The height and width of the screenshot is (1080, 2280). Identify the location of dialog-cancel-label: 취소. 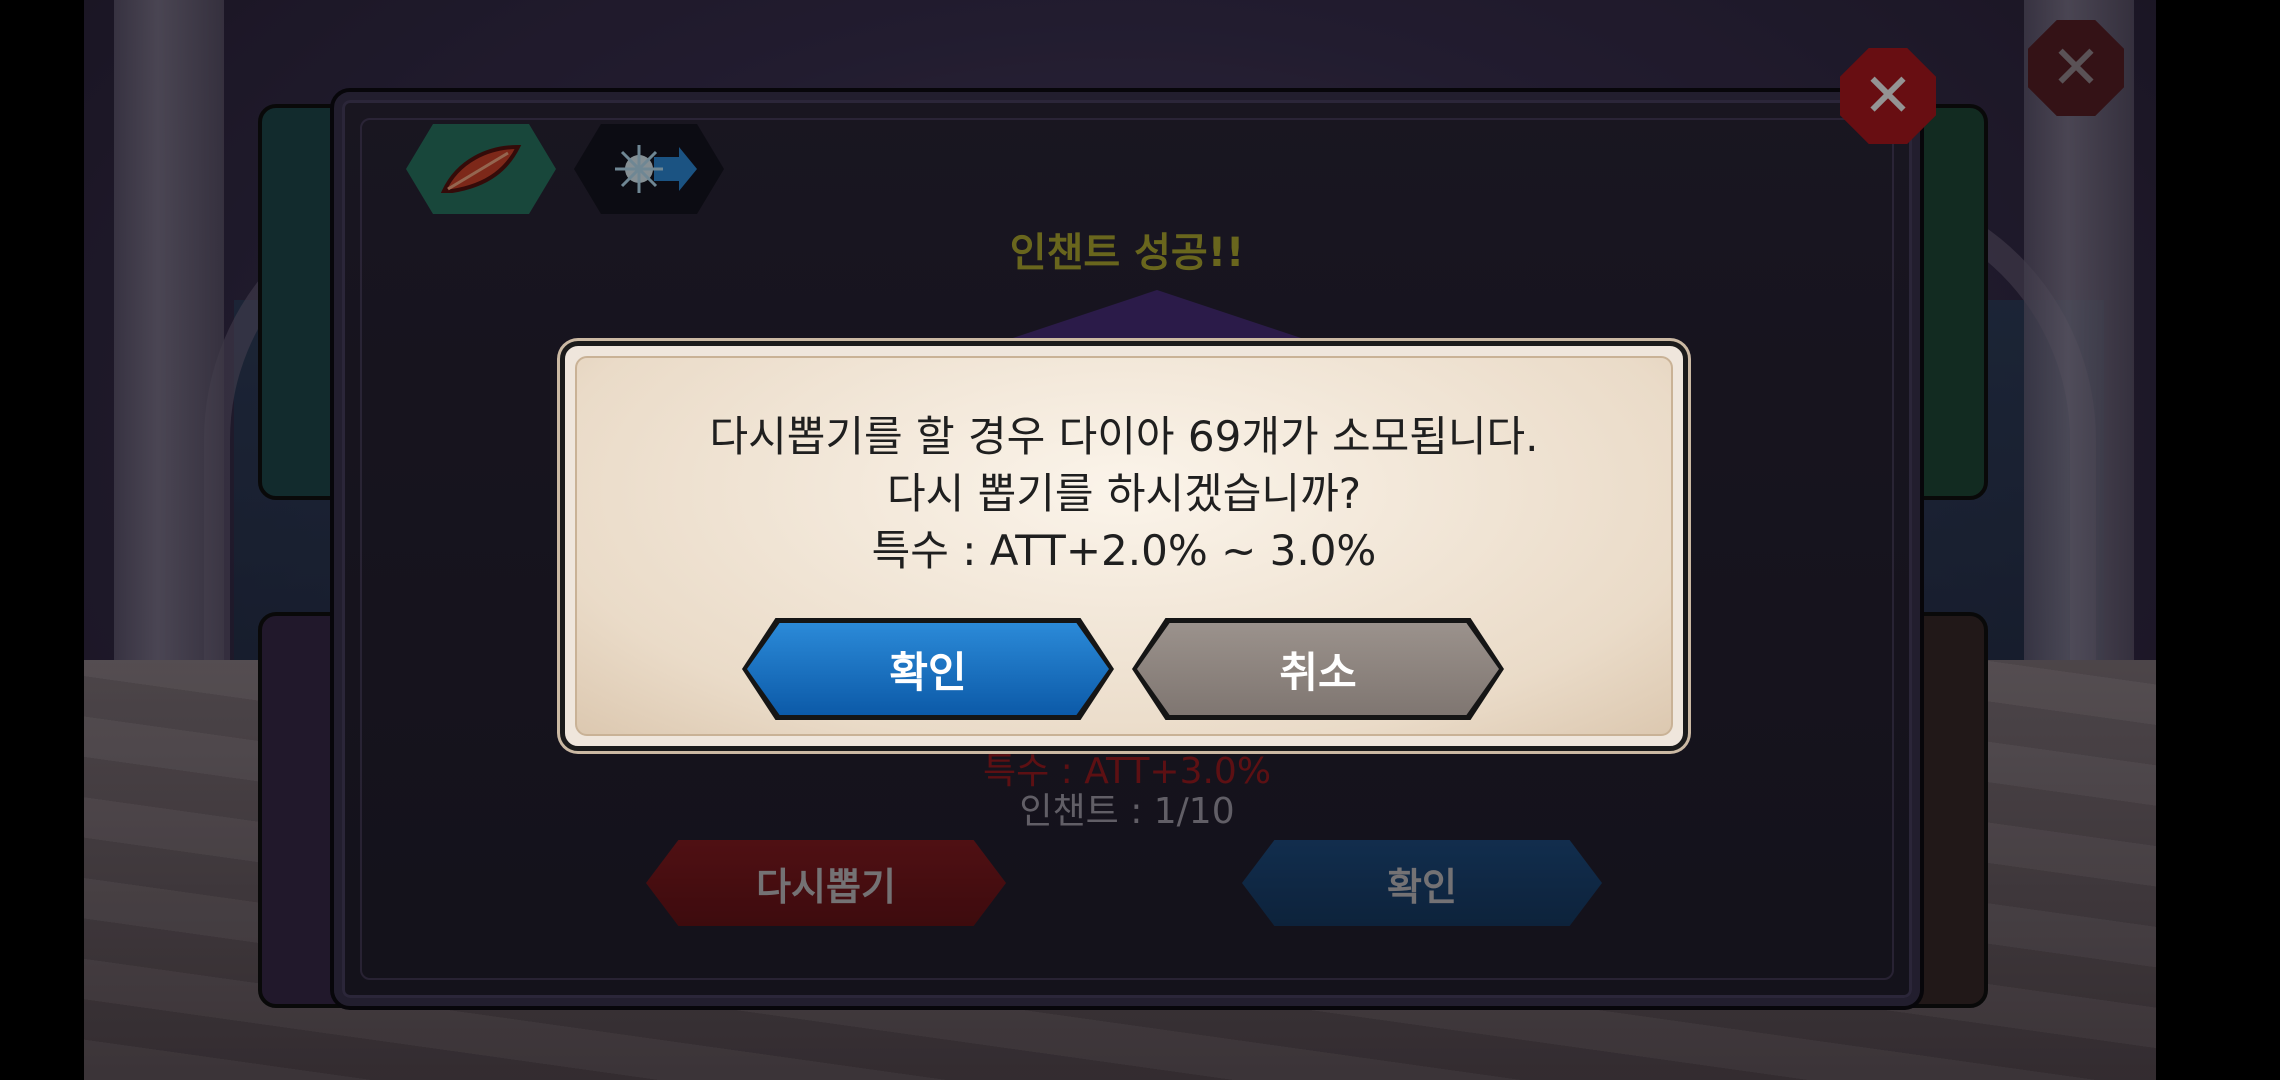
(1318, 672).